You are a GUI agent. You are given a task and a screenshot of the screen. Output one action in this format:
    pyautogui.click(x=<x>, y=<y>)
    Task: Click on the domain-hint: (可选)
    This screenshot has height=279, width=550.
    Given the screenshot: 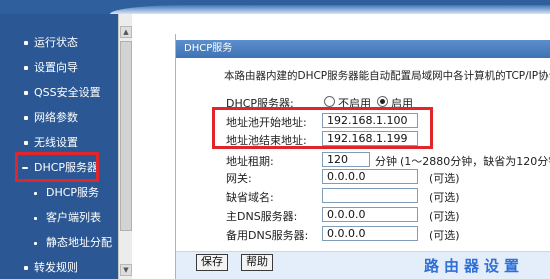 What is the action you would take?
    pyautogui.click(x=444, y=197)
    